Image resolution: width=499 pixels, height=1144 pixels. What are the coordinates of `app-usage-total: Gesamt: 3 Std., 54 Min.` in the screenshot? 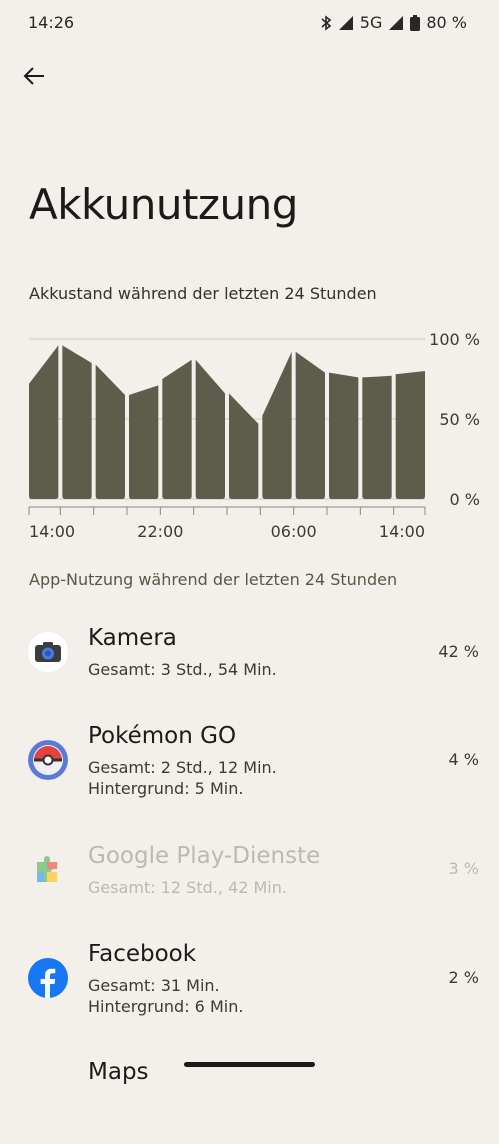 It's located at (182, 669).